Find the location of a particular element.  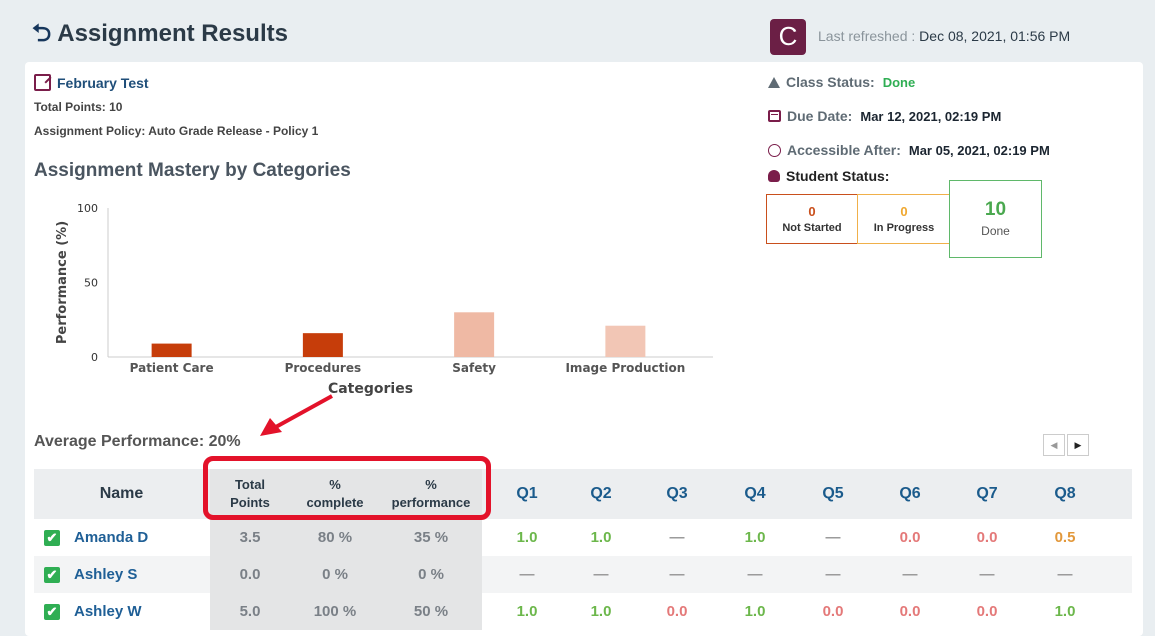

q4-score: — is located at coordinates (755, 574).